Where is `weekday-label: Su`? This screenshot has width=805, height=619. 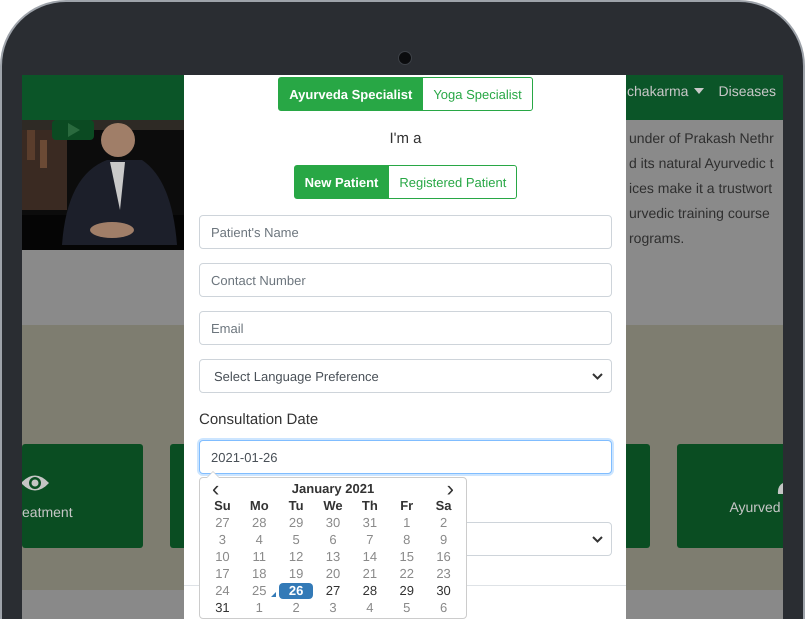 weekday-label: Su is located at coordinates (222, 505).